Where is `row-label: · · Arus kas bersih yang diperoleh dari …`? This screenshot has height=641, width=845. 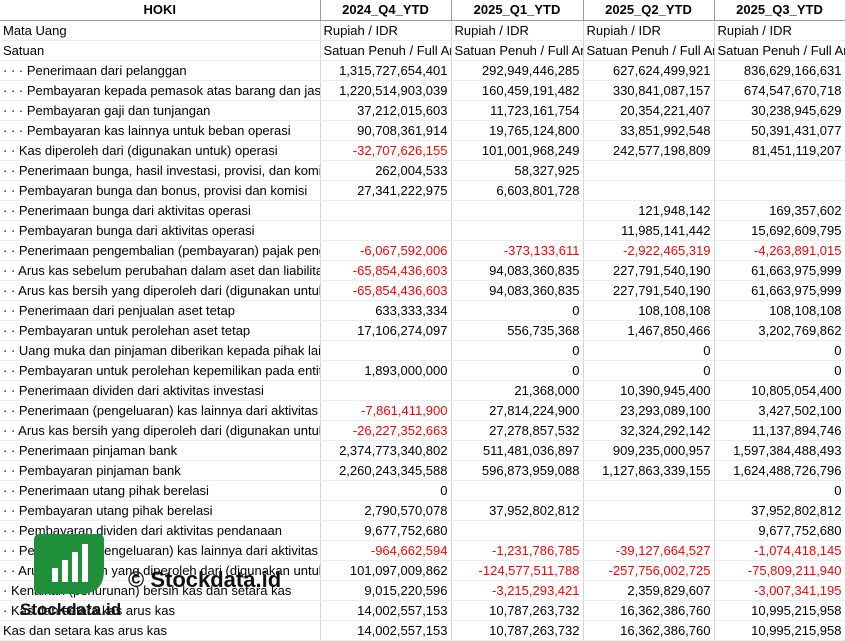
row-label: · · Arus kas bersih yang diperoleh dari … is located at coordinates (160, 290).